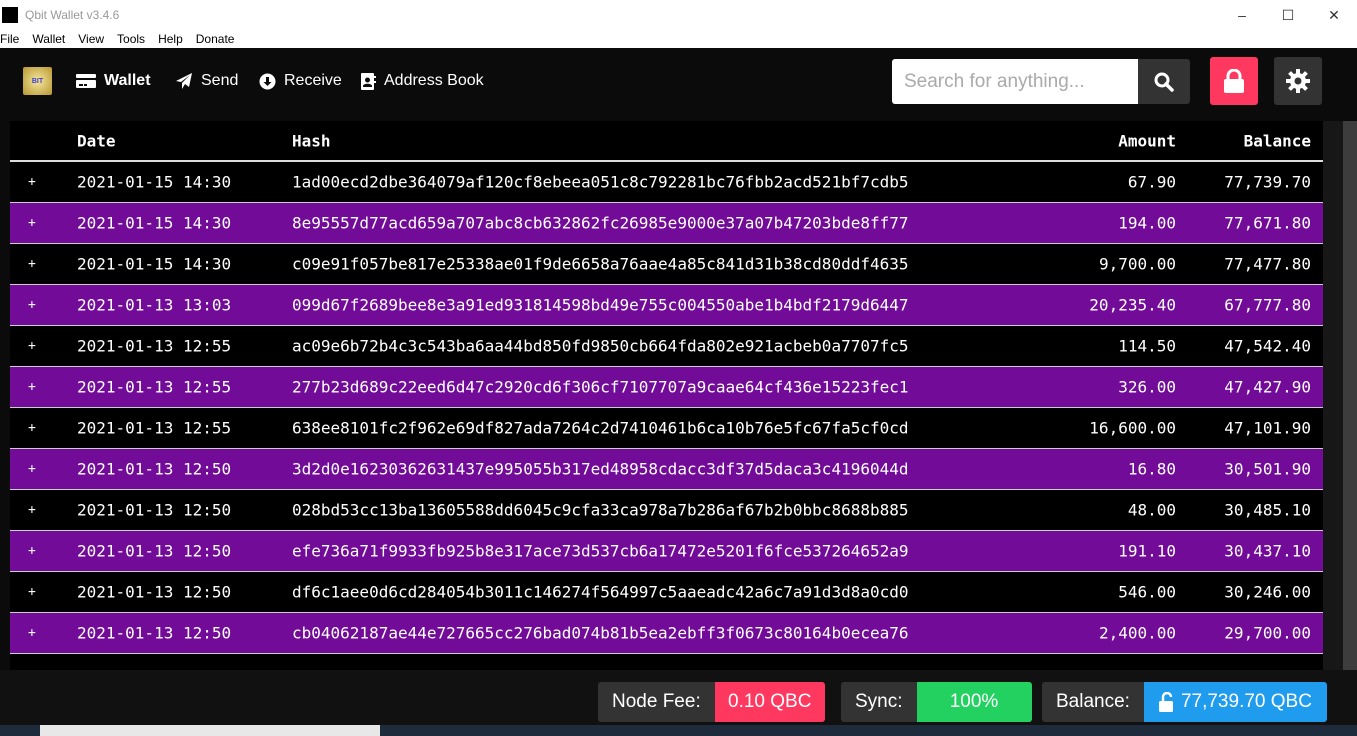 Image resolution: width=1357 pixels, height=736 pixels. I want to click on menu-file: File, so click(9, 39).